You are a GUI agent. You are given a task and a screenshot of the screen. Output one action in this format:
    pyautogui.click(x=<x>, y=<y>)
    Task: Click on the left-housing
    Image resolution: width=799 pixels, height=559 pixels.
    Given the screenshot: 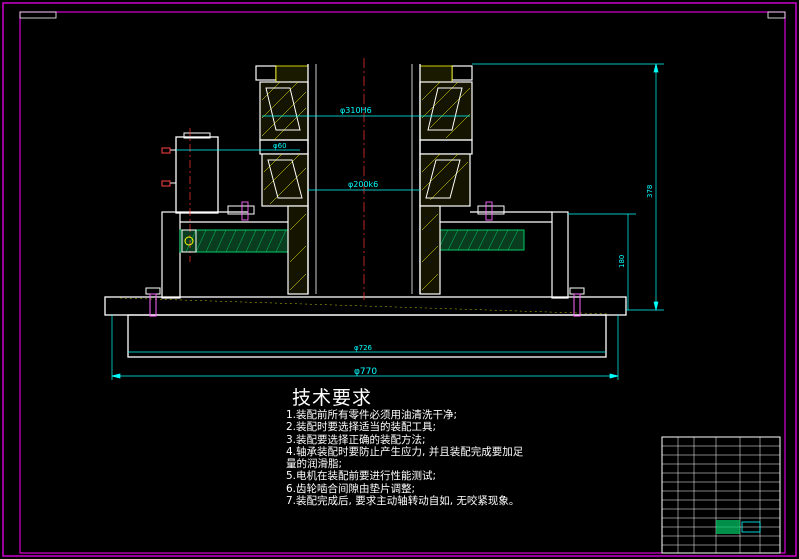 What is the action you would take?
    pyautogui.click(x=225, y=255)
    